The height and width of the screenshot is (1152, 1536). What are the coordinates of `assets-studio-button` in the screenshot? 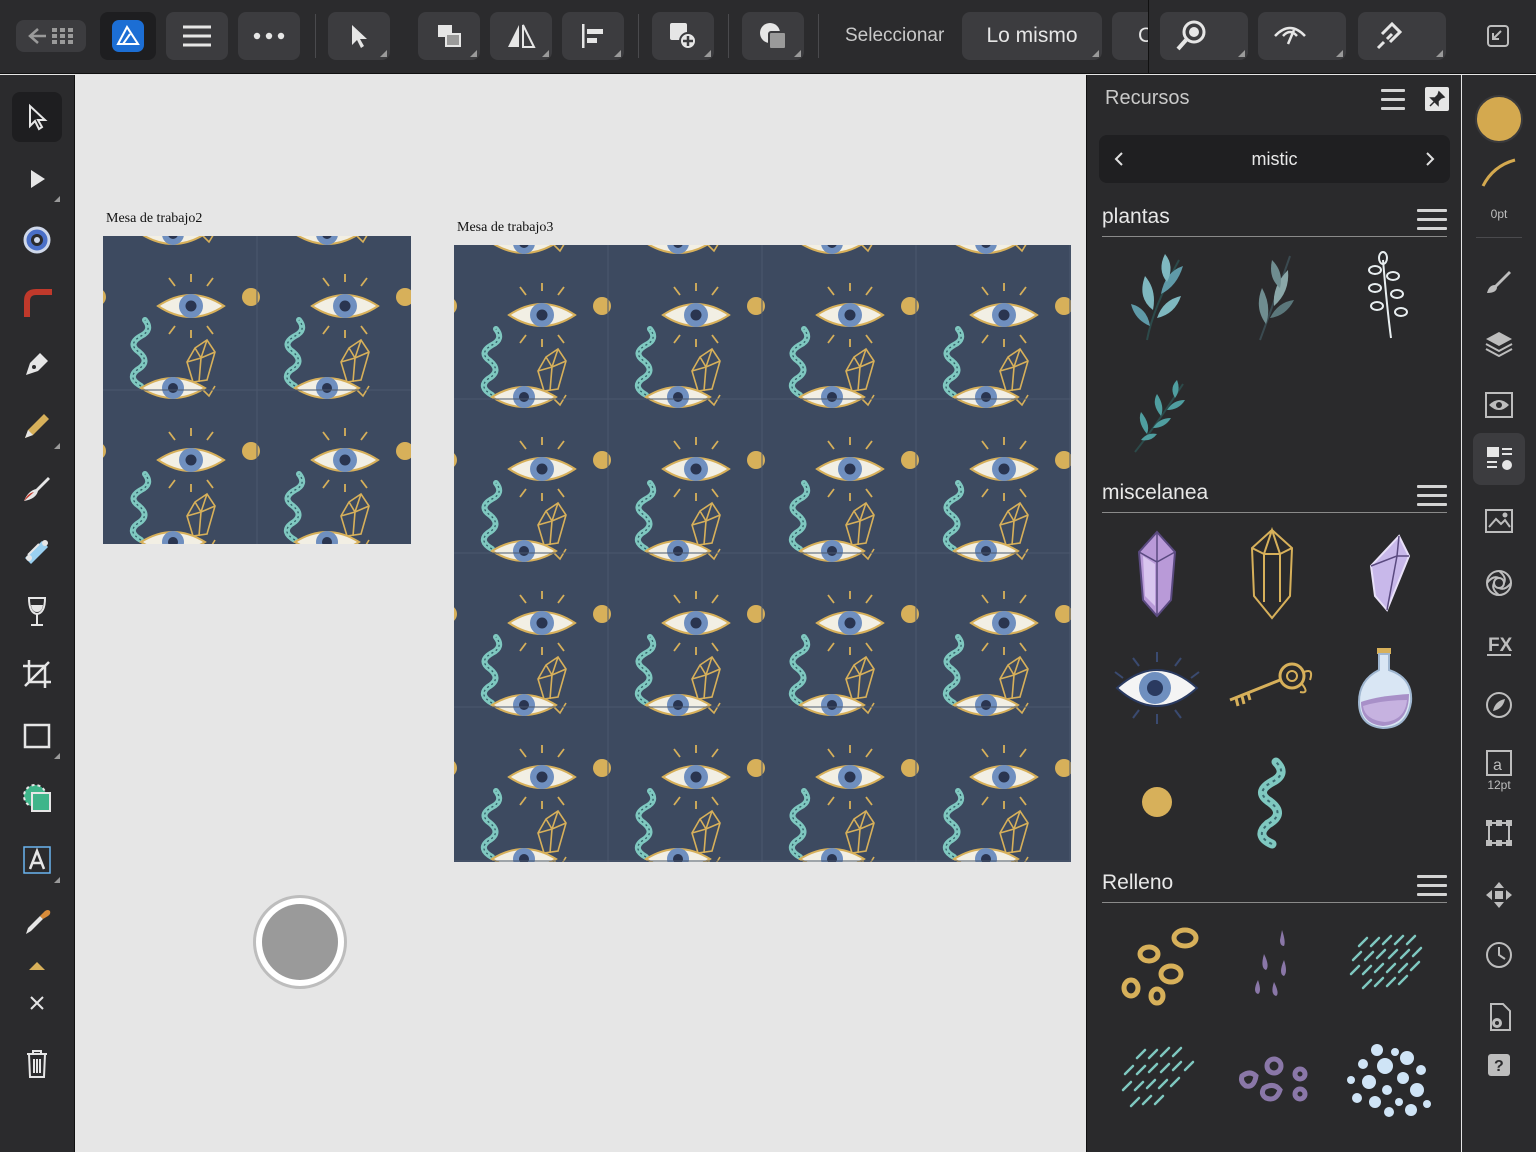 It's located at (1499, 459).